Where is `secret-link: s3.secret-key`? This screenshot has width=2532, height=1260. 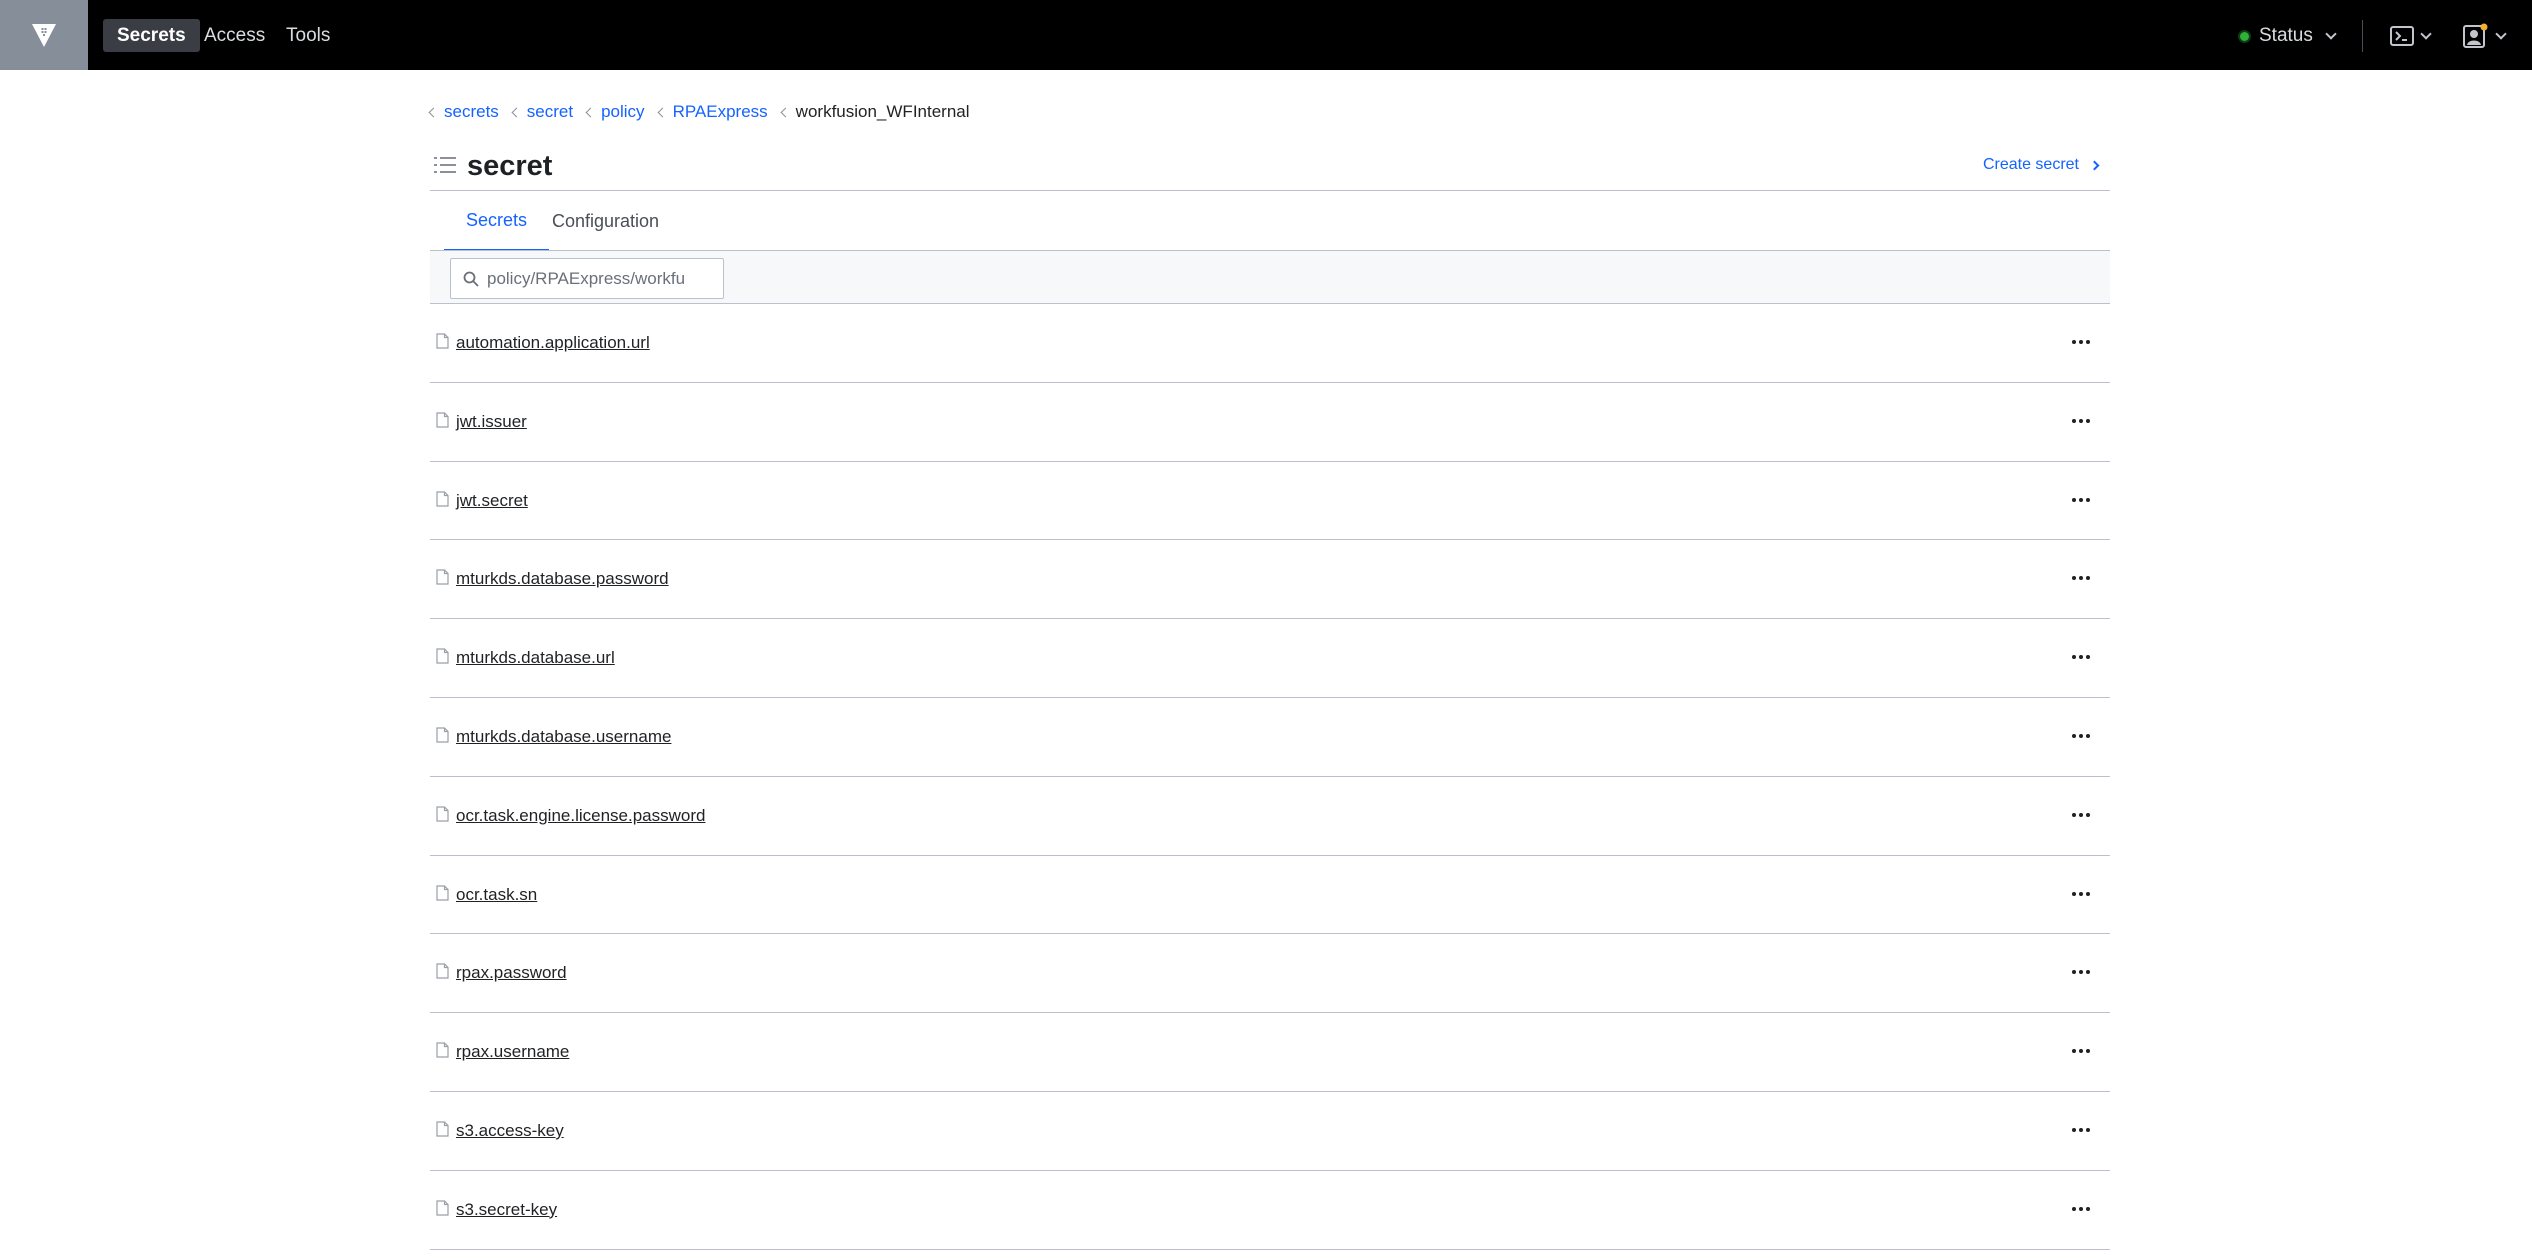 secret-link: s3.secret-key is located at coordinates (506, 1210).